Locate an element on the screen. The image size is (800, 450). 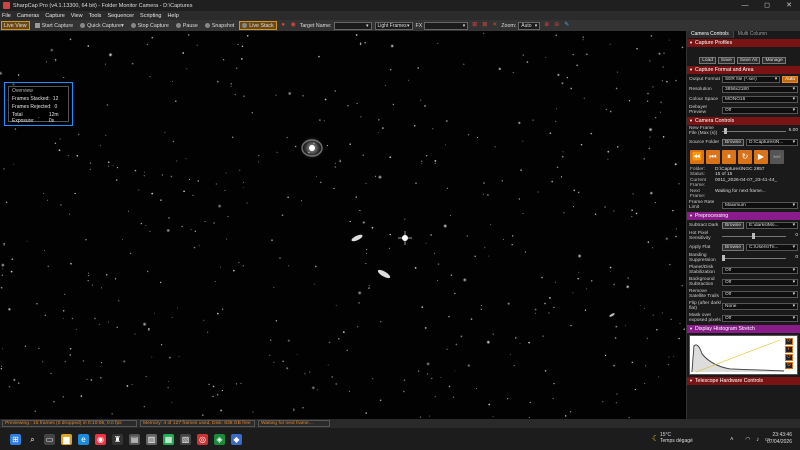
mask-select: Off ▾ is located at coordinates (760, 318).